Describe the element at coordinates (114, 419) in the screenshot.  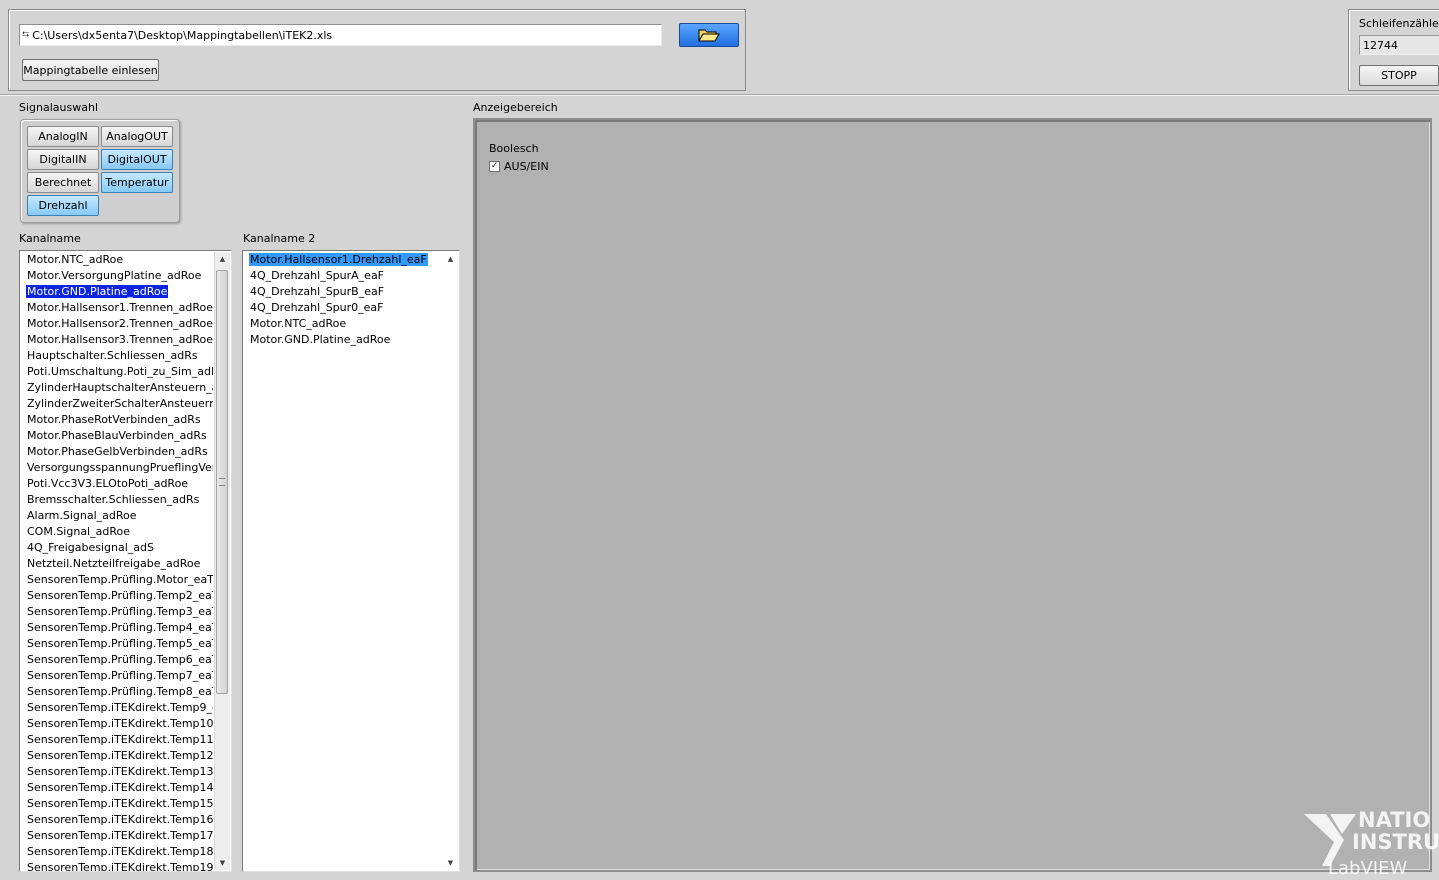
I see `list-item-label: Motor.PhaseRotVerbinden_adRs` at that location.